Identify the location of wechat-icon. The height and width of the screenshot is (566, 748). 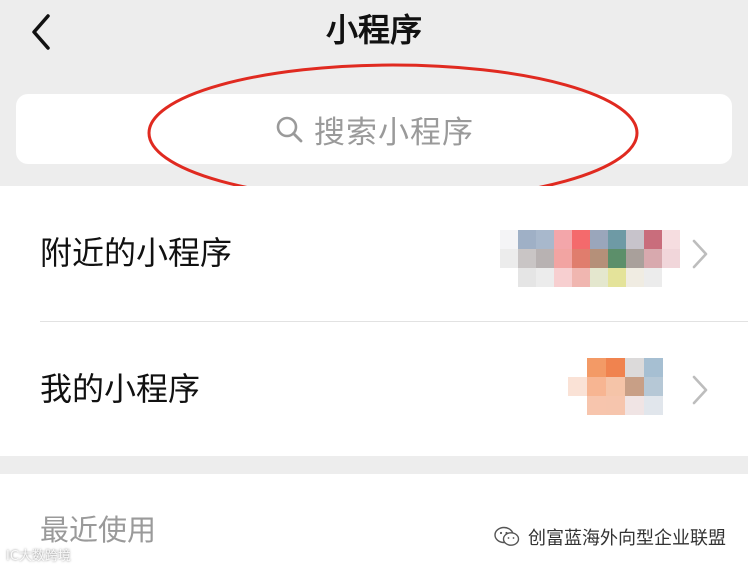
(507, 536).